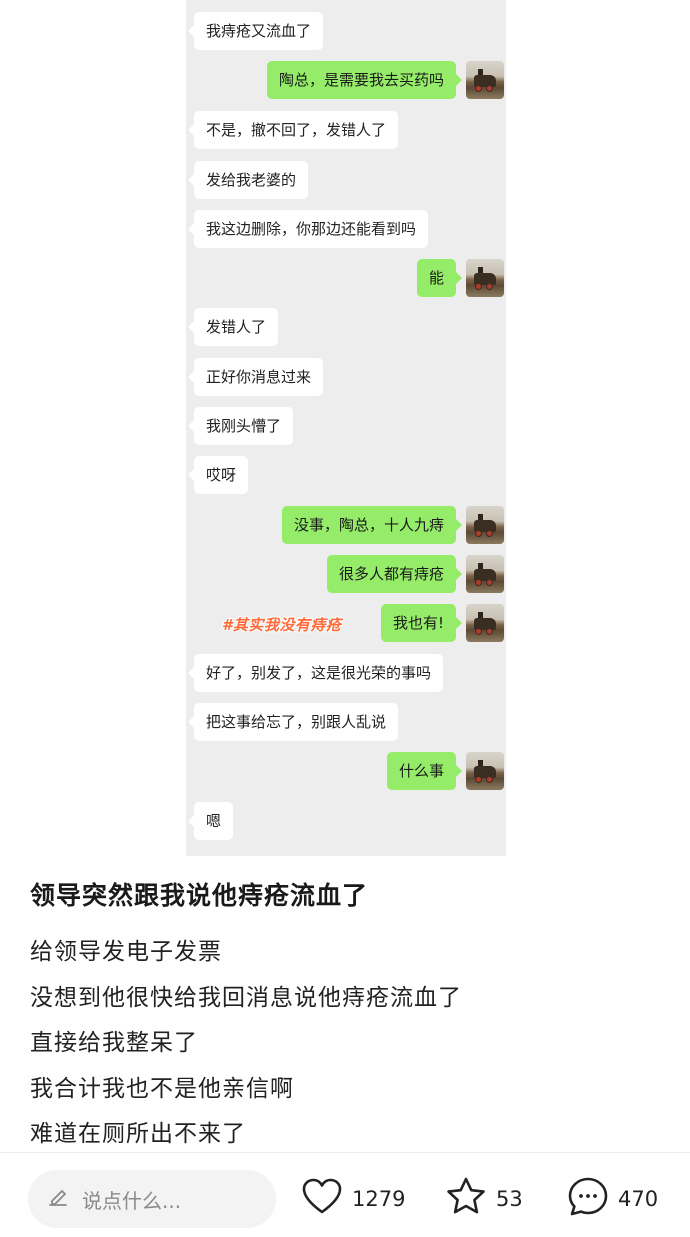  I want to click on favorite-button: 53, so click(483, 1199).